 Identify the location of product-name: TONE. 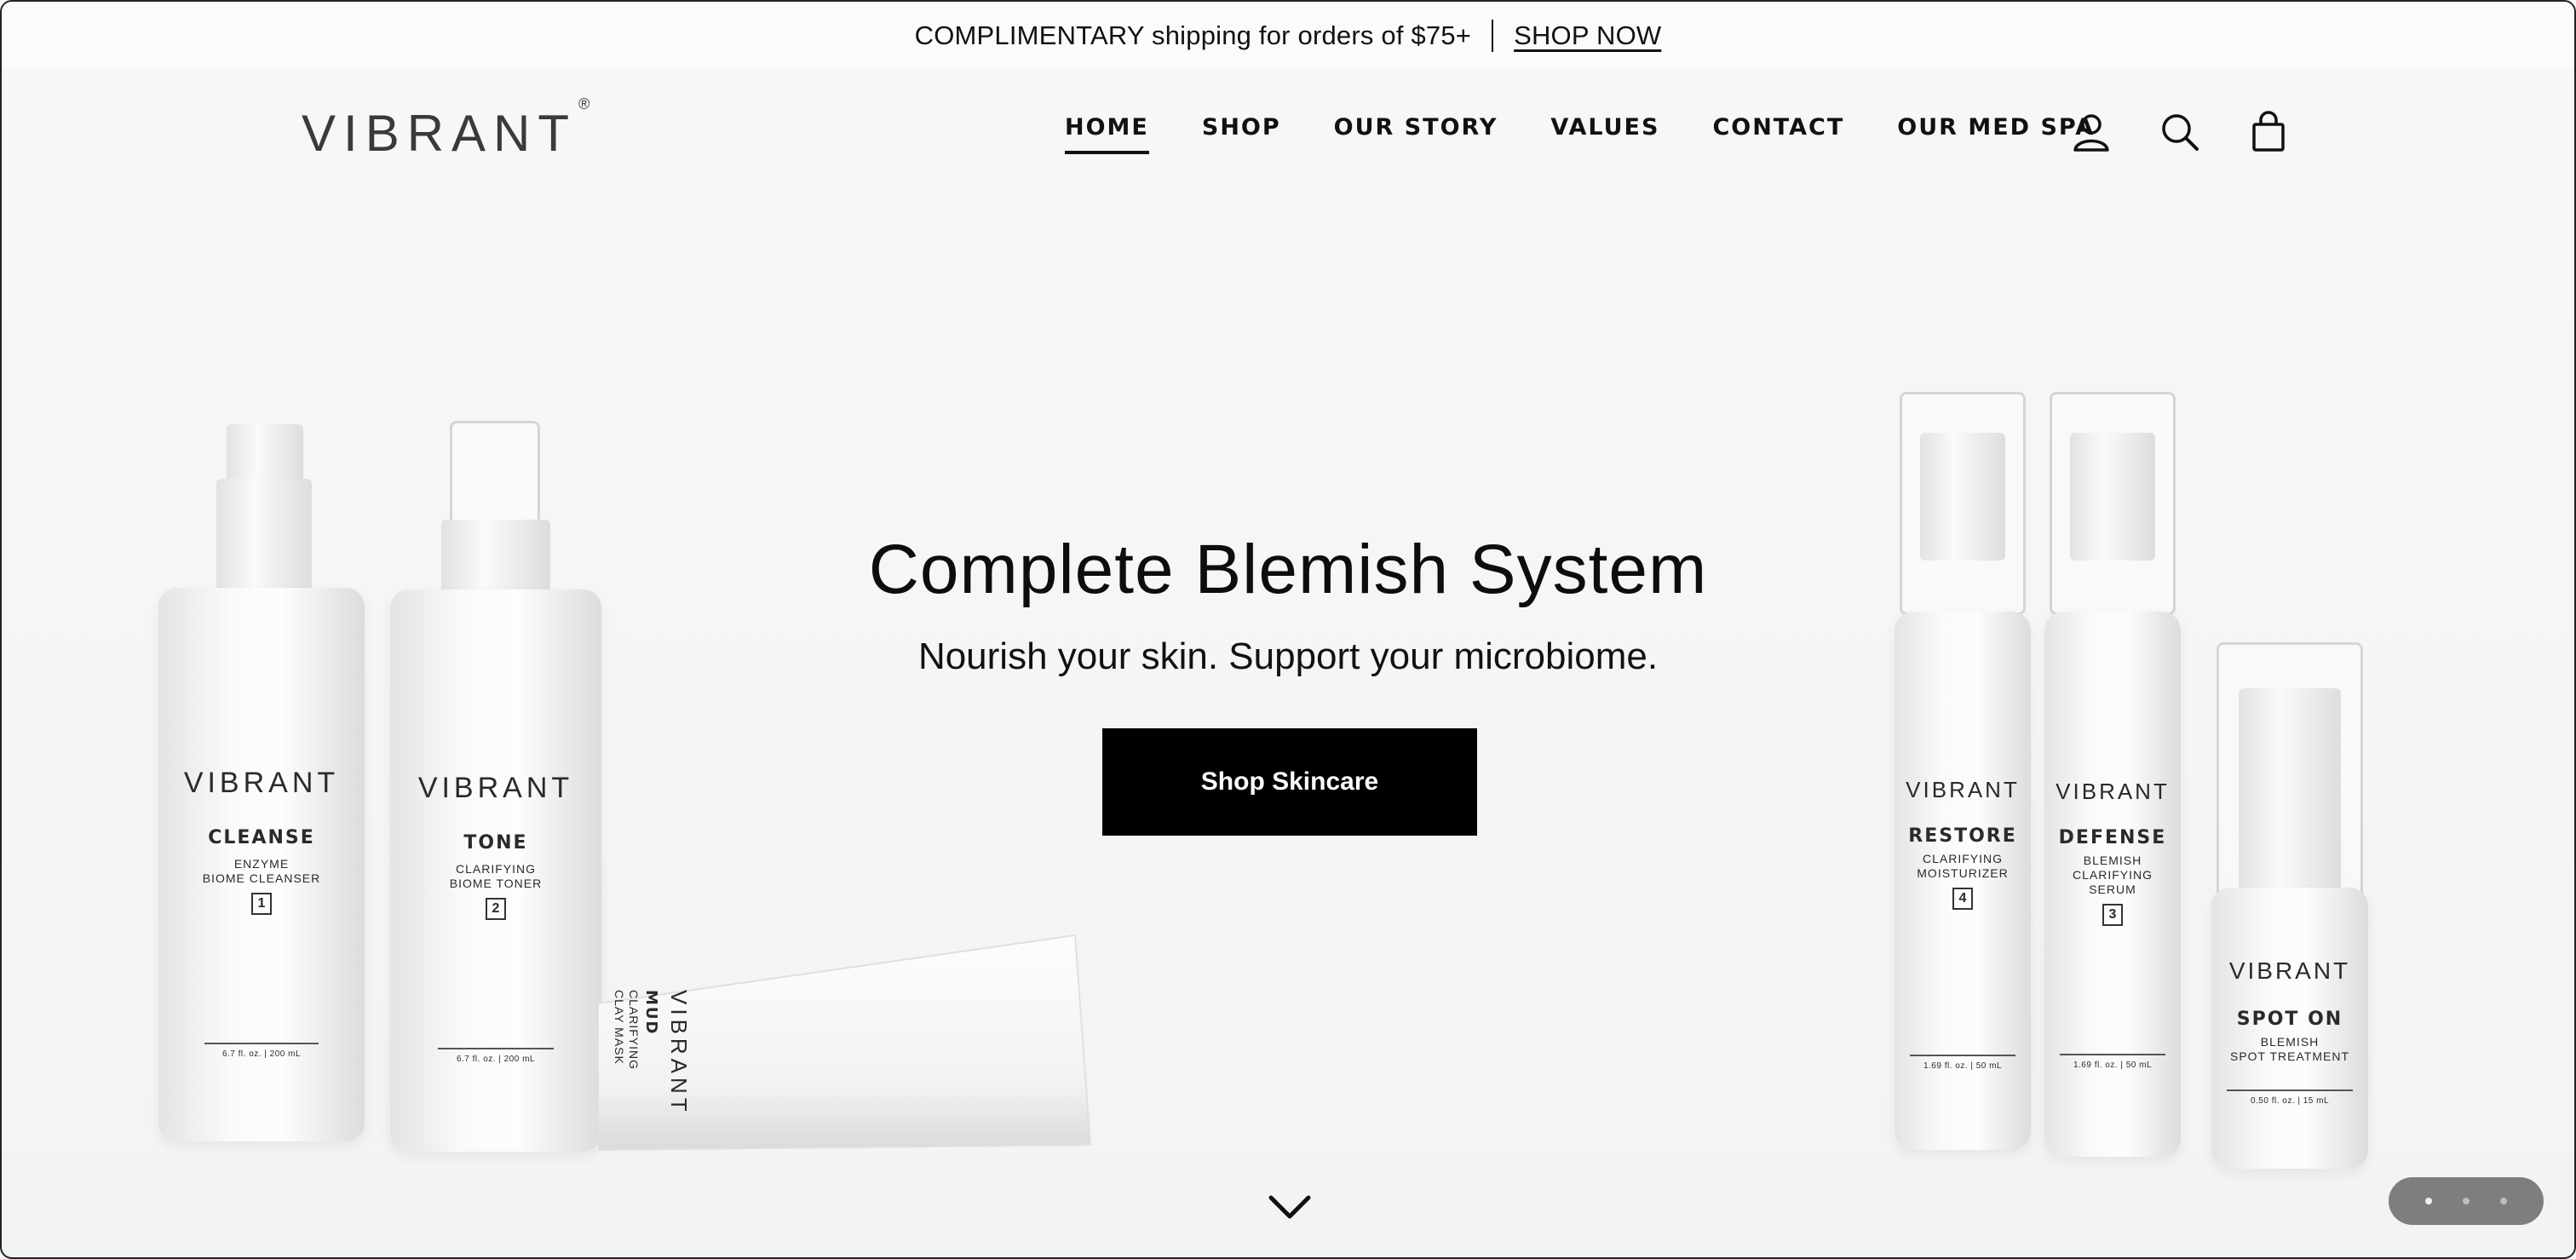
(496, 843).